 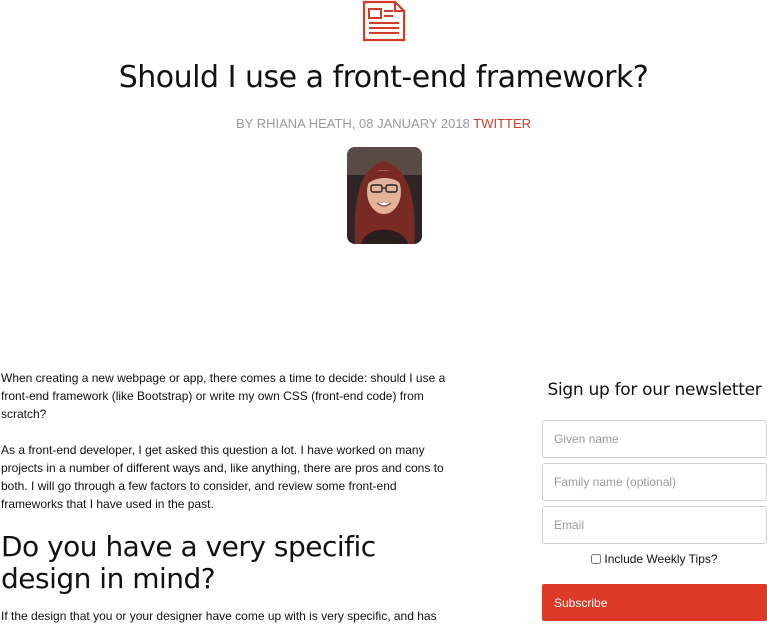 What do you see at coordinates (352, 123) in the screenshot?
I see `byline-author-date: BY RHIANA HEATH, 08 JANUARY 2018` at bounding box center [352, 123].